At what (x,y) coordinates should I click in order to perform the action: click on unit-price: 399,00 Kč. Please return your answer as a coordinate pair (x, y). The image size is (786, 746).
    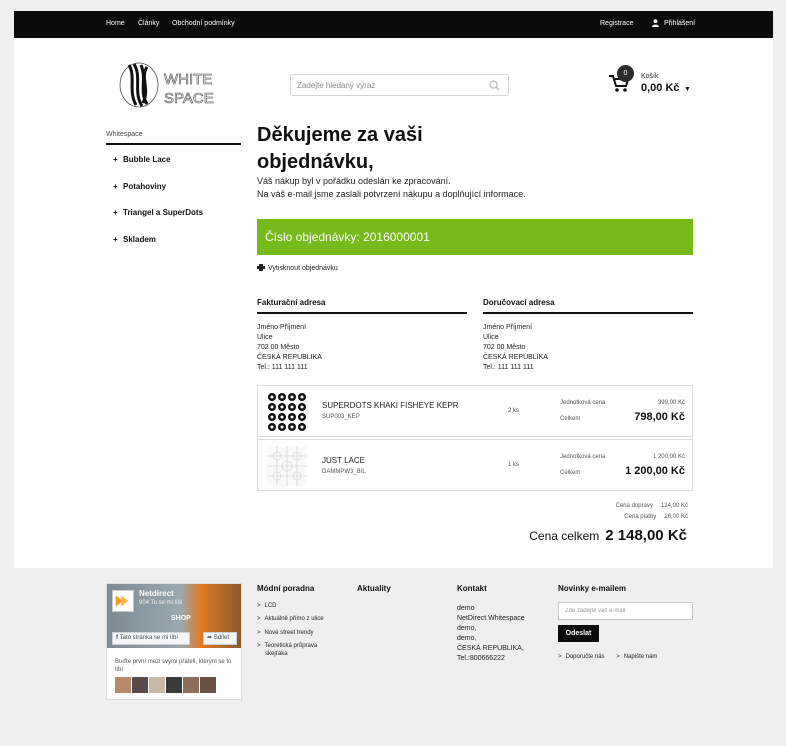
    Looking at the image, I should click on (671, 403).